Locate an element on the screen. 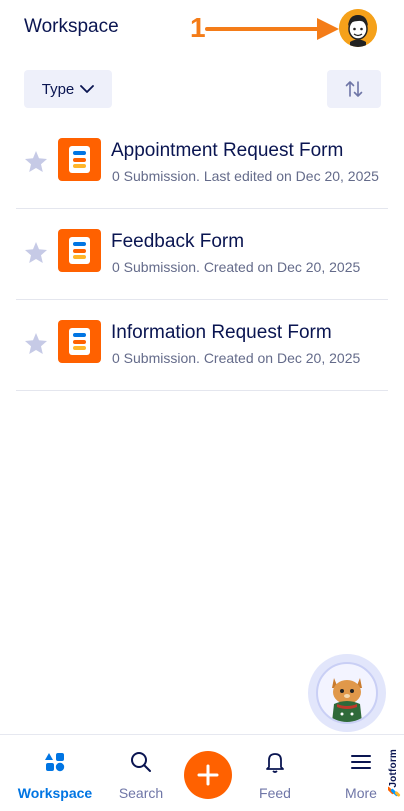  filter-toolbar: Type is located at coordinates (202, 89).